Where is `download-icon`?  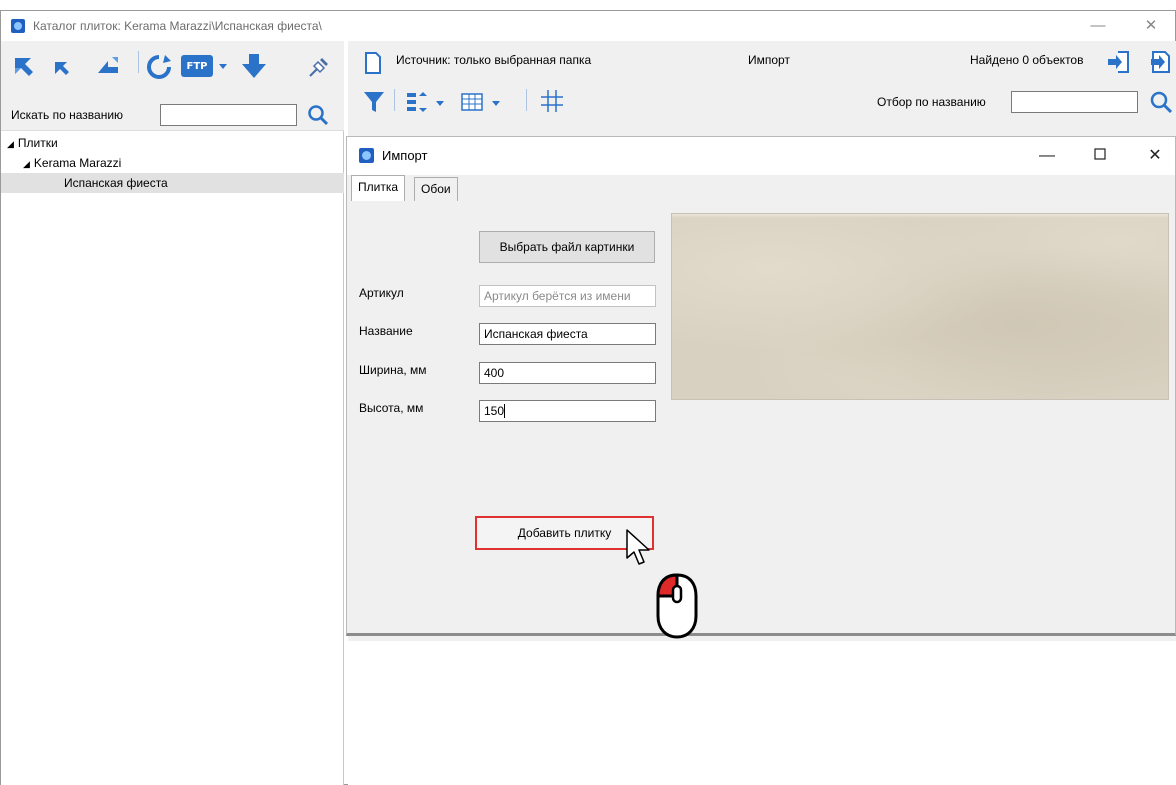
download-icon is located at coordinates (254, 66).